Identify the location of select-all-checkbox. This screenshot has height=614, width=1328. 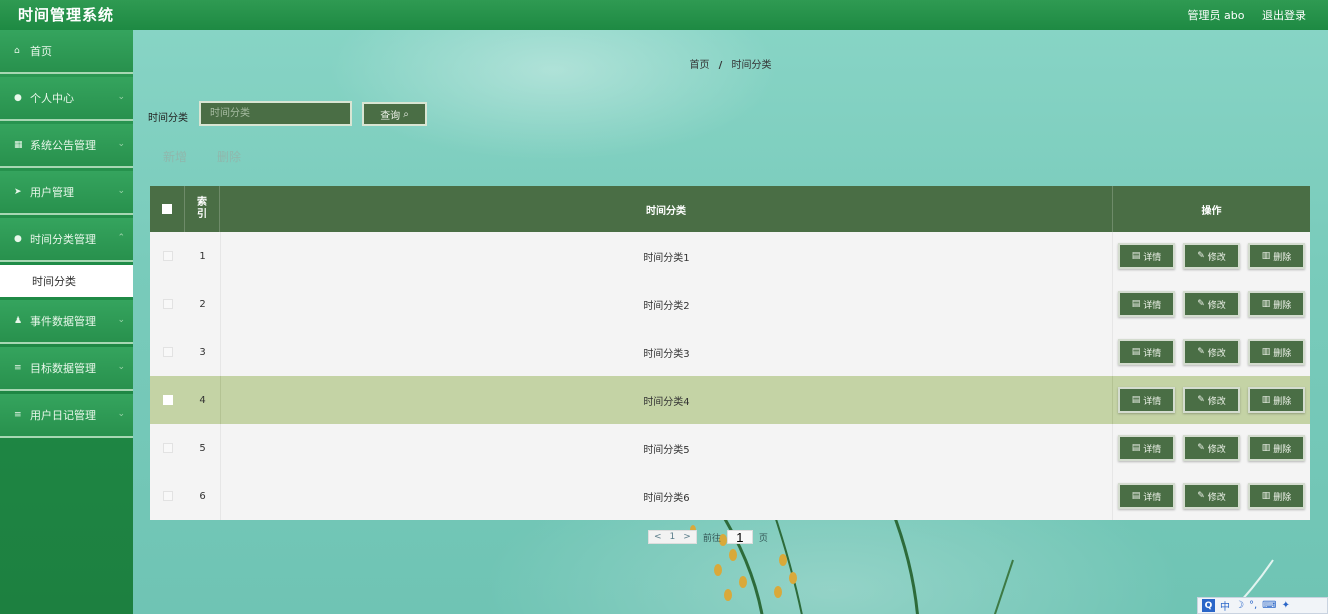
(167, 209).